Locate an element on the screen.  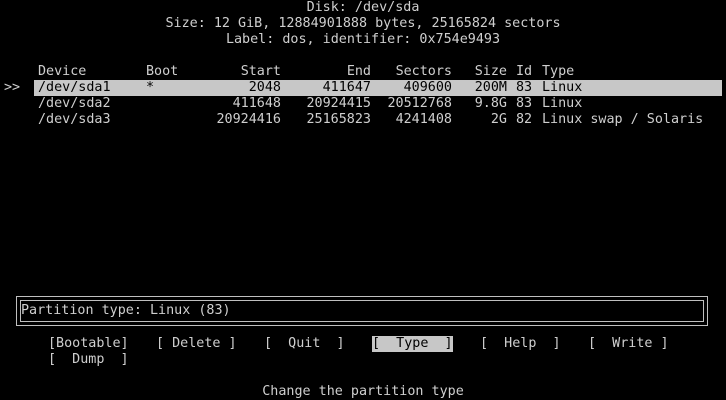
row-start: 2048 is located at coordinates (264, 87).